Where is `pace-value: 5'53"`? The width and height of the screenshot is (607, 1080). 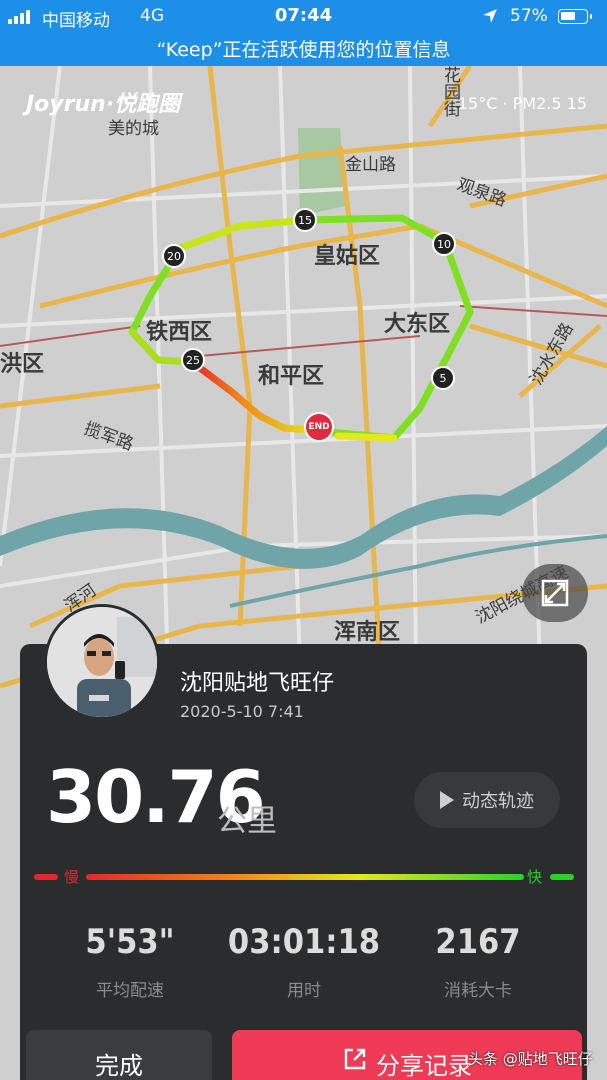 pace-value: 5'53" is located at coordinates (130, 942).